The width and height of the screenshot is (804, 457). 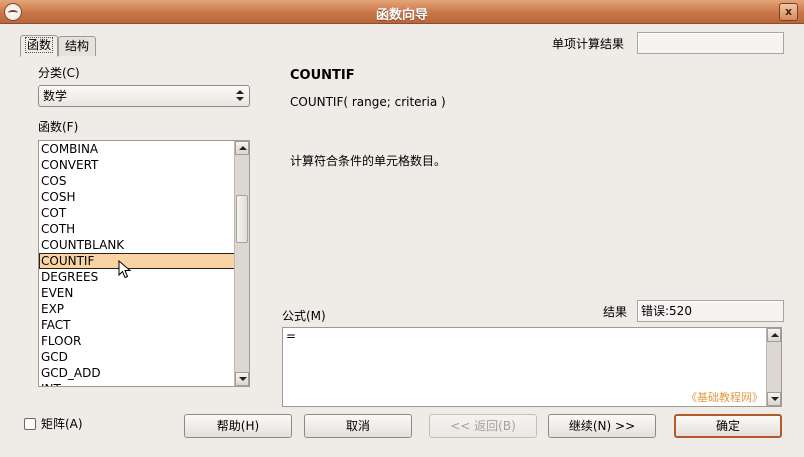 What do you see at coordinates (358, 426) in the screenshot?
I see `cancel-button: 取消` at bounding box center [358, 426].